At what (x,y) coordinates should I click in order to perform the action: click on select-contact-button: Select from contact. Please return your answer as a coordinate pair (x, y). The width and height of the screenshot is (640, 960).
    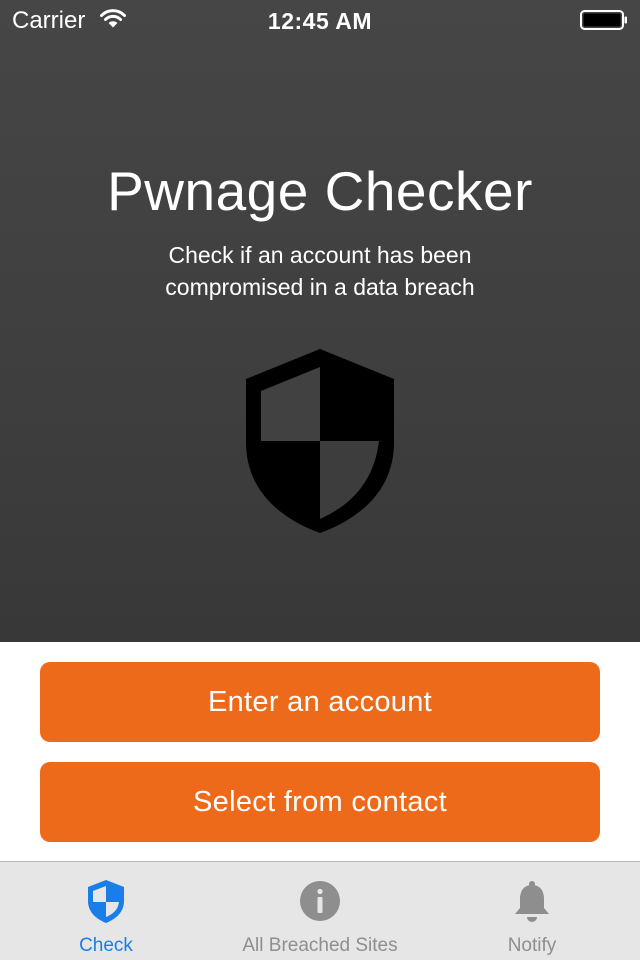
    Looking at the image, I should click on (320, 802).